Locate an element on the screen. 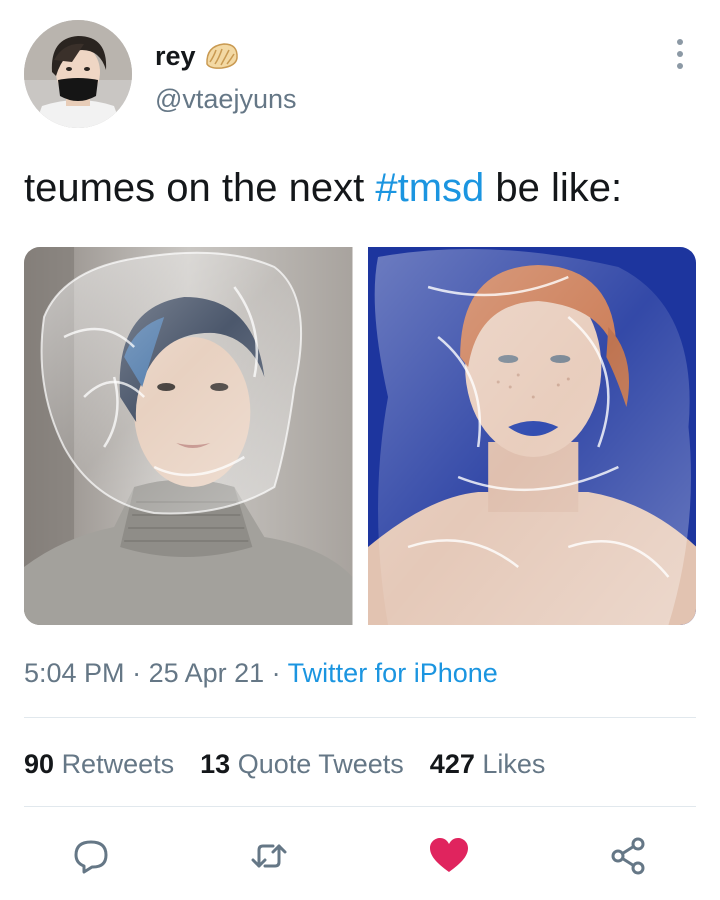 This screenshot has width=720, height=900. likes-count: 427 is located at coordinates (452, 764).